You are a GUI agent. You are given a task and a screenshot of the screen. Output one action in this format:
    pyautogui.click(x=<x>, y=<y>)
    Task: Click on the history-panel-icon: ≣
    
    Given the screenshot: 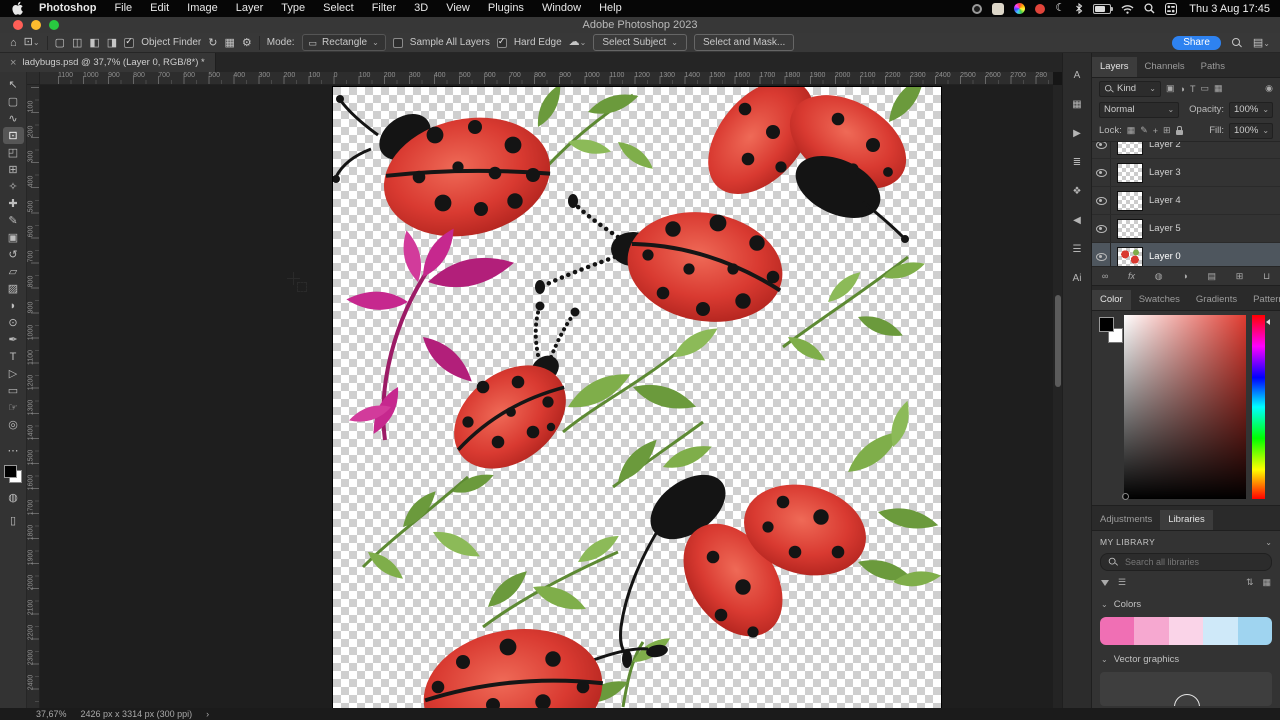 What is the action you would take?
    pyautogui.click(x=1077, y=162)
    